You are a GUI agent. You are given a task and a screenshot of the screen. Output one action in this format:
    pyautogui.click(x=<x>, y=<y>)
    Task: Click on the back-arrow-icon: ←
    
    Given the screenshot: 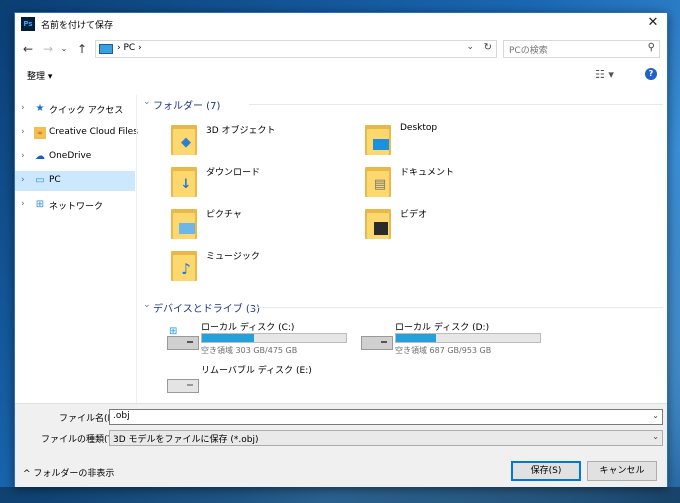 What is the action you would take?
    pyautogui.click(x=28, y=49)
    